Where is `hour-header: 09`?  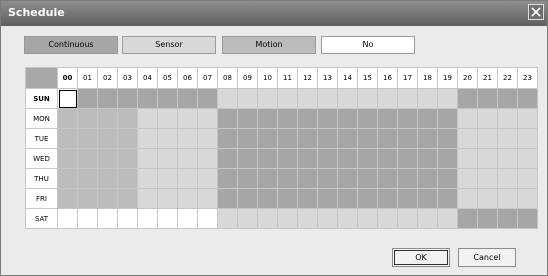 hour-header: 09 is located at coordinates (247, 78).